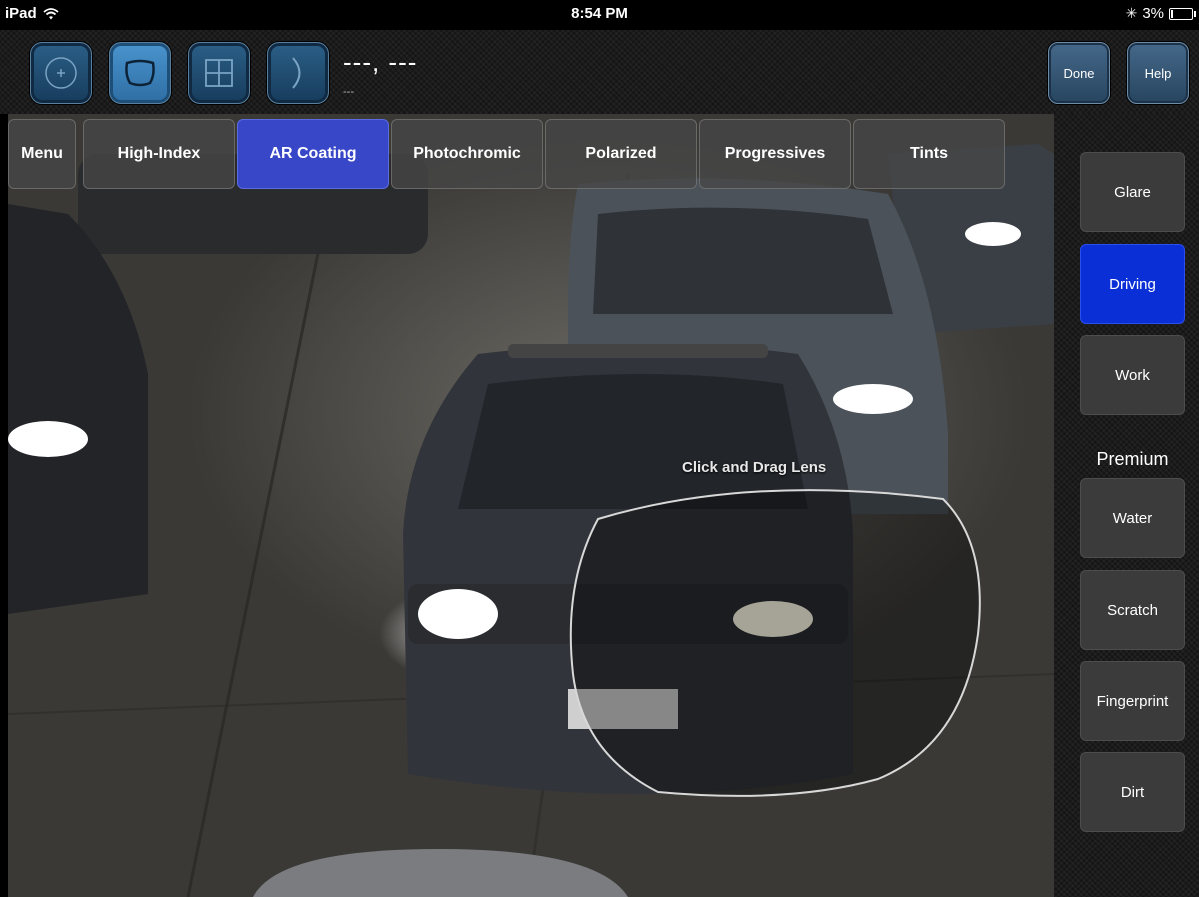 This screenshot has width=1199, height=897. I want to click on tab-high-index: High-Index, so click(159, 154).